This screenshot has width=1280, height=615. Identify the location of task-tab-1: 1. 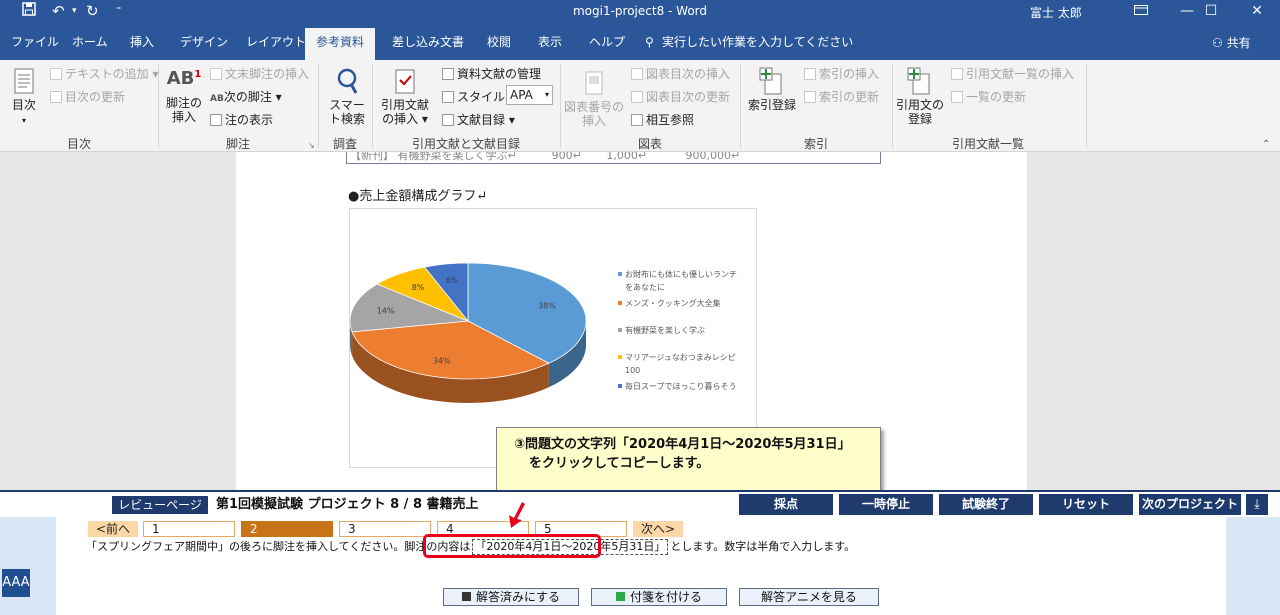
(189, 529).